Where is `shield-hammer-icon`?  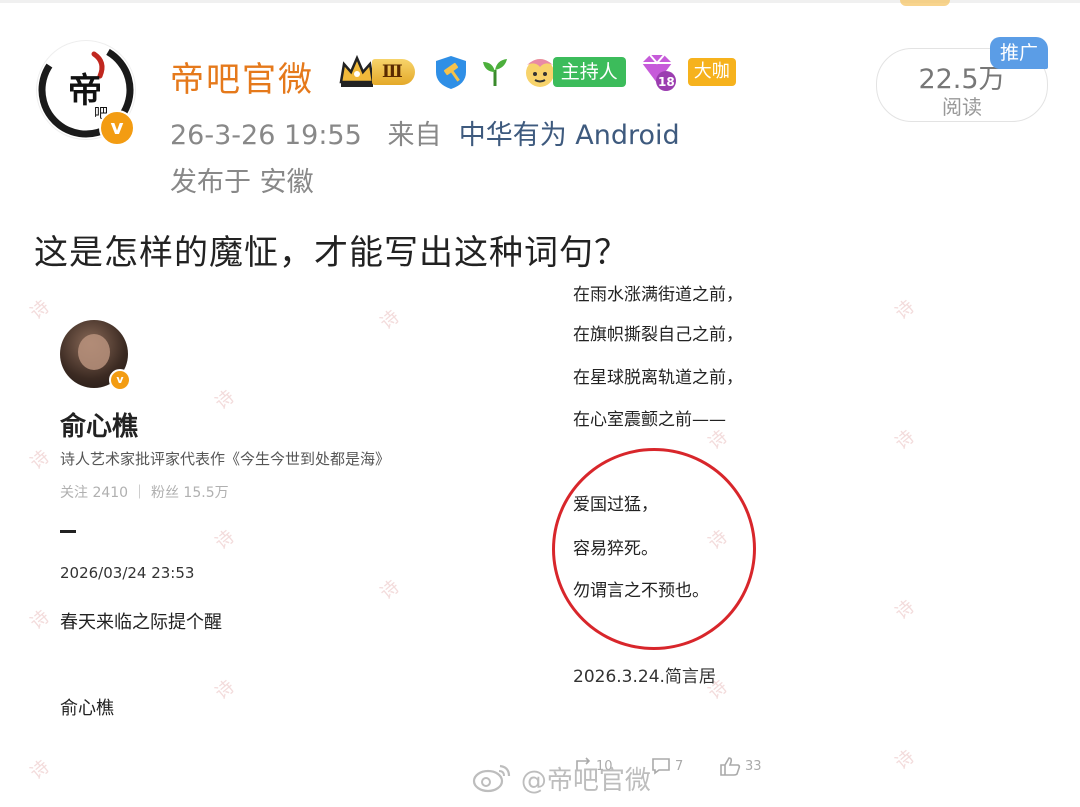
shield-hammer-icon is located at coordinates (451, 72).